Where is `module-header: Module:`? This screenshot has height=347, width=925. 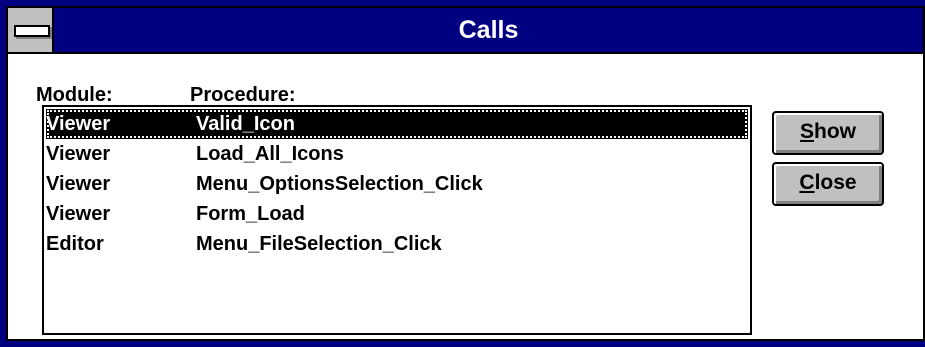
module-header: Module: is located at coordinates (74, 95).